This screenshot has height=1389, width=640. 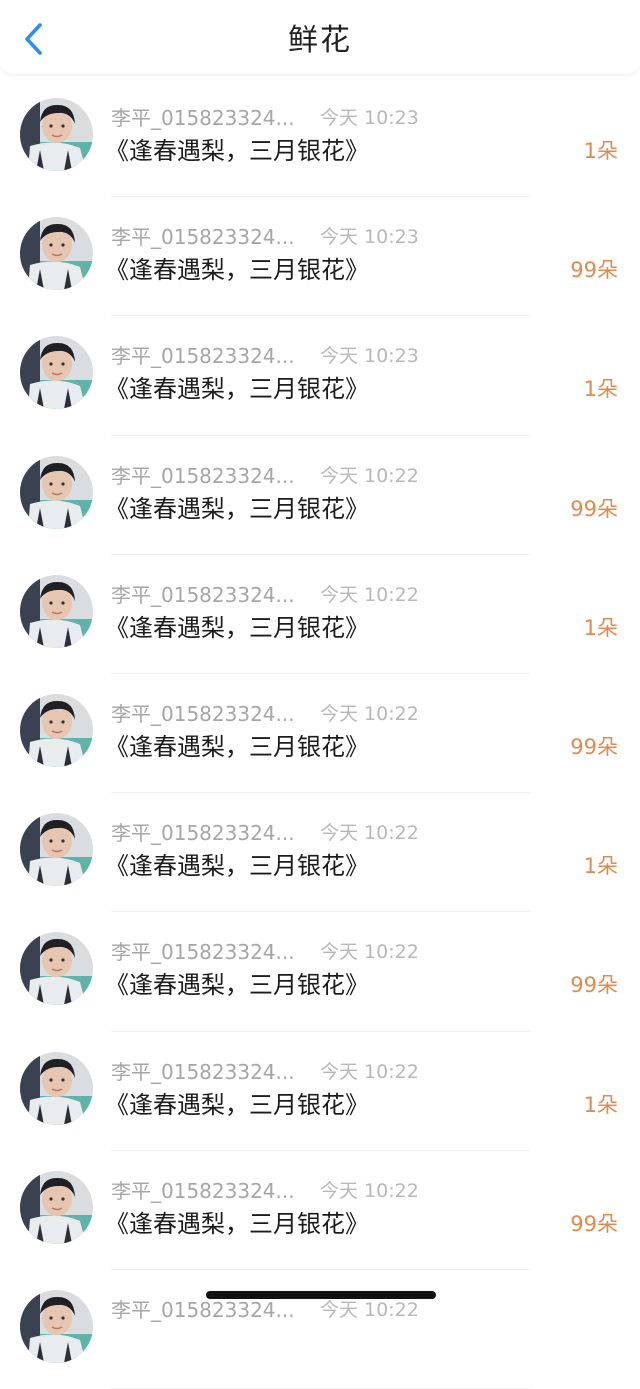 I want to click on list-item: 李平_015823324... 今天 10:23 《逢春遇梨，三月银花》 99朵, so click(x=320, y=257).